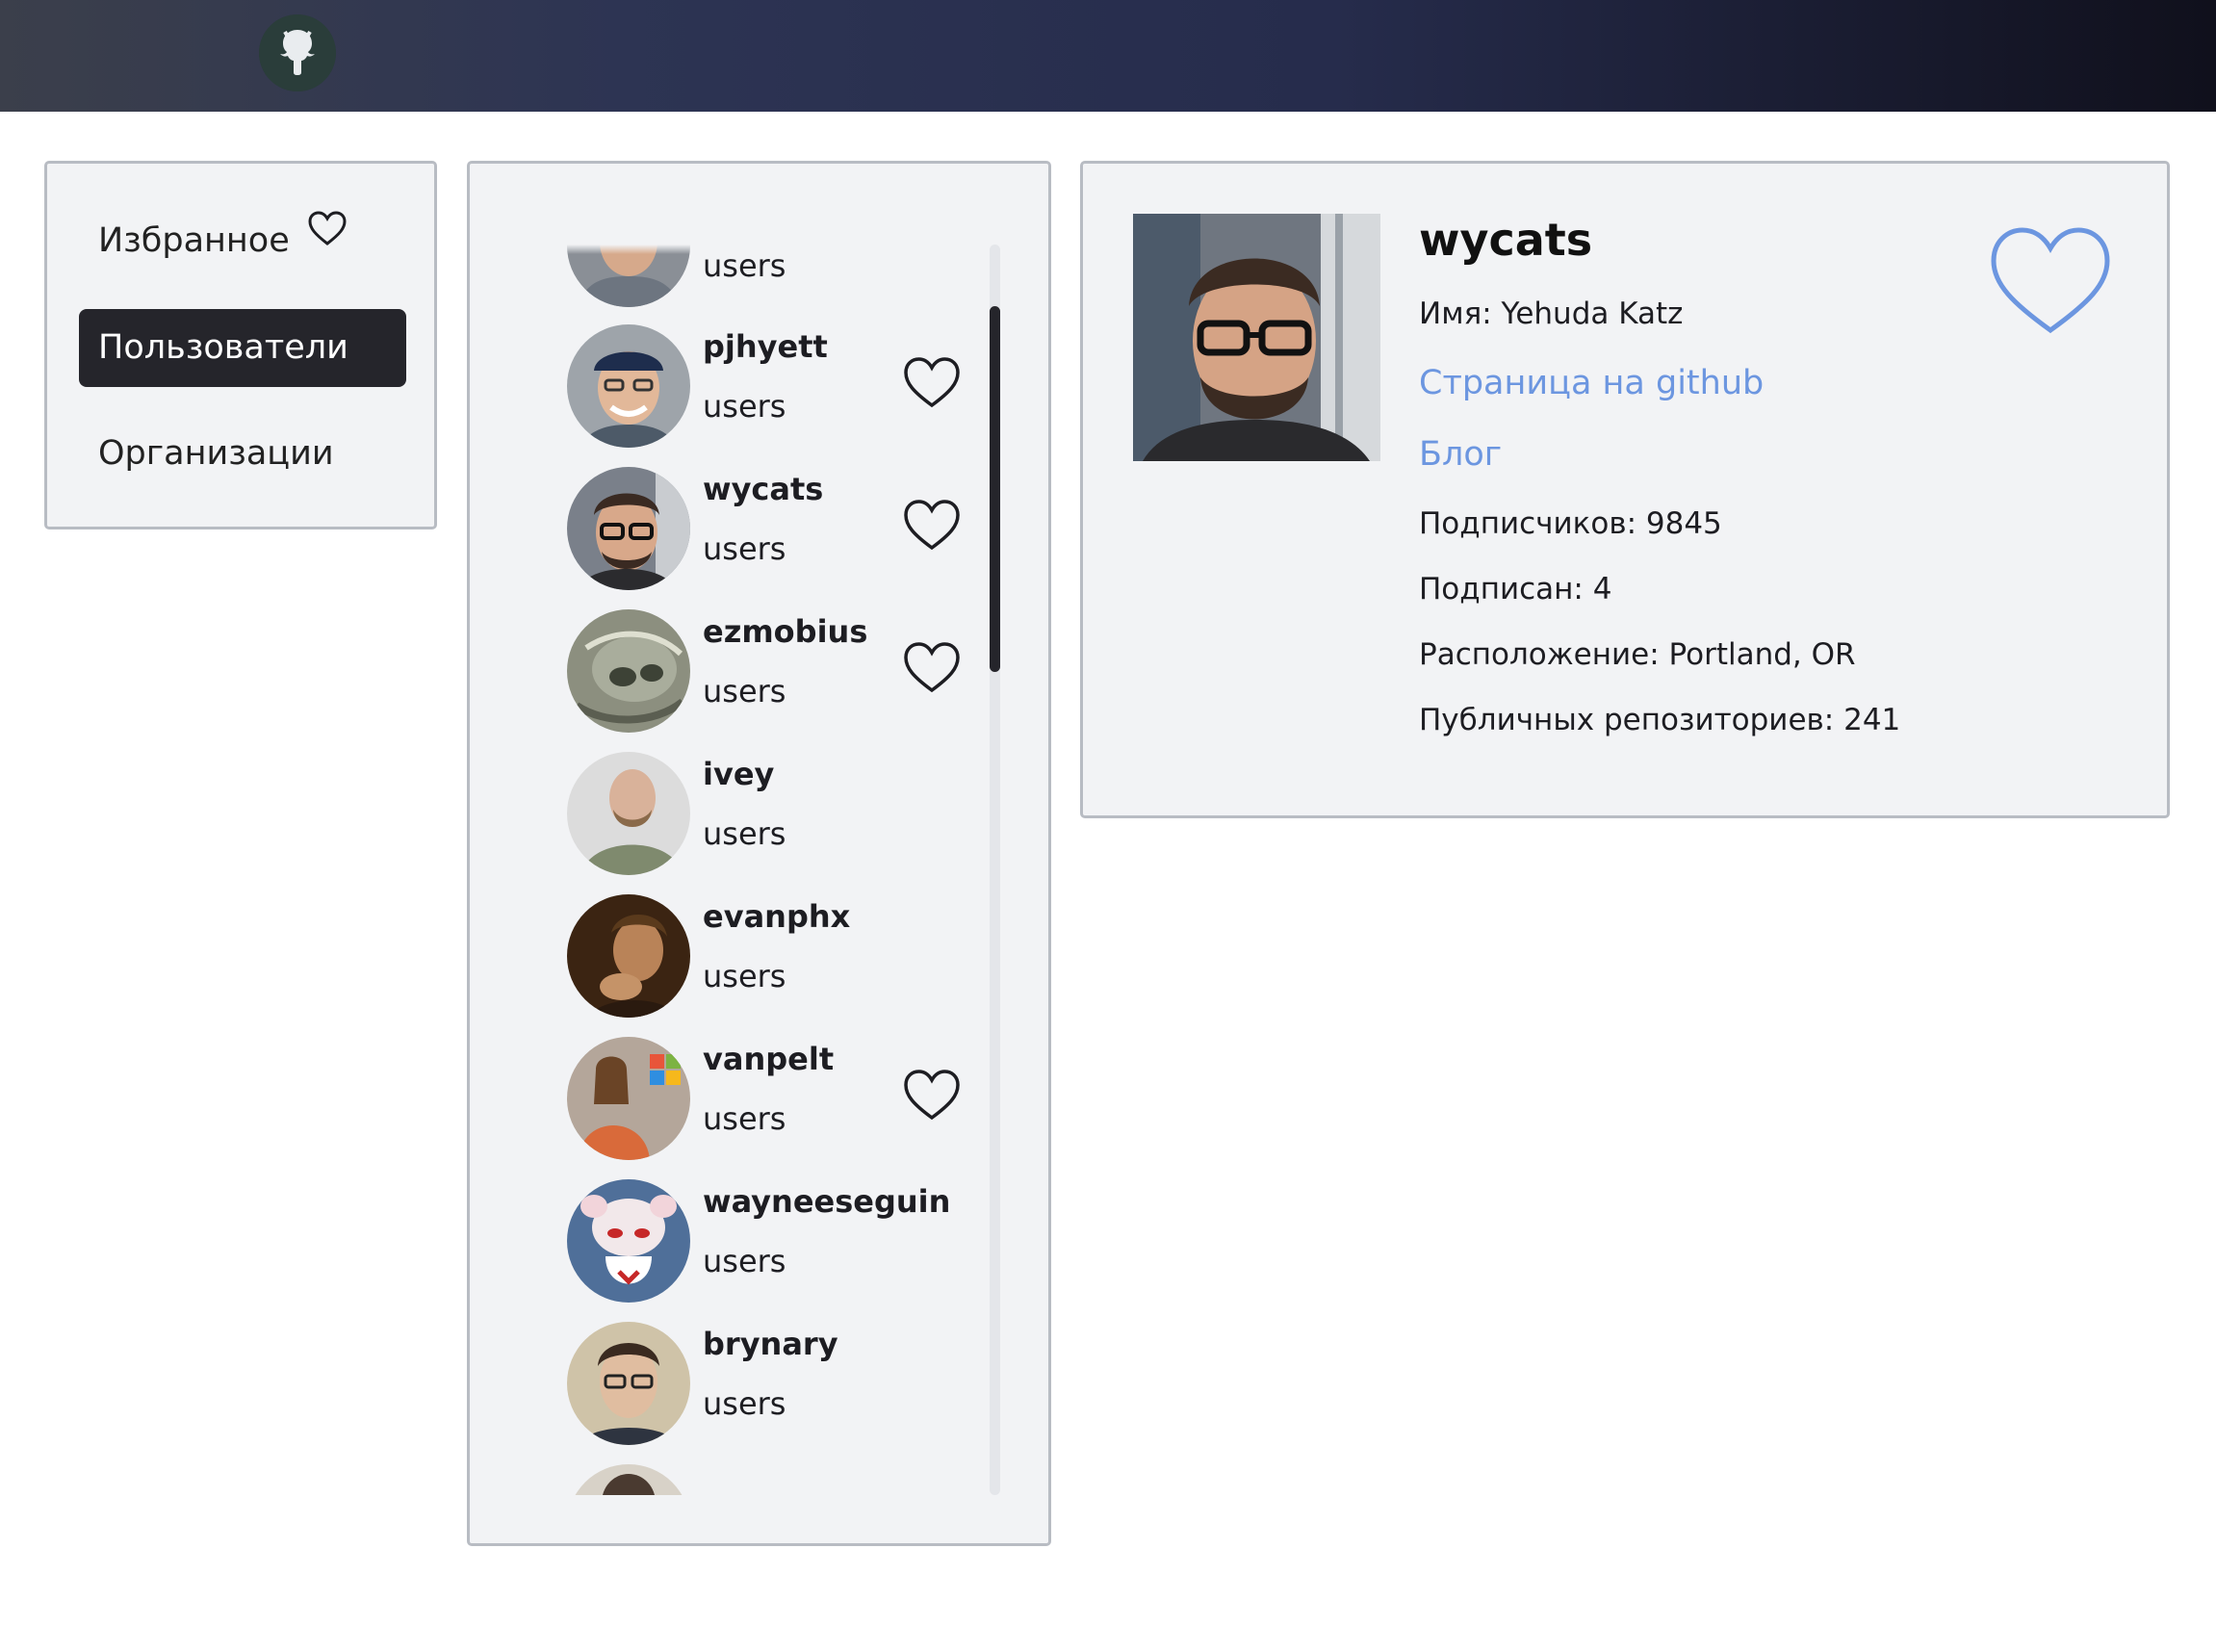 This screenshot has width=2216, height=1652. What do you see at coordinates (754, 811) in the screenshot?
I see `list-item: ivey users` at bounding box center [754, 811].